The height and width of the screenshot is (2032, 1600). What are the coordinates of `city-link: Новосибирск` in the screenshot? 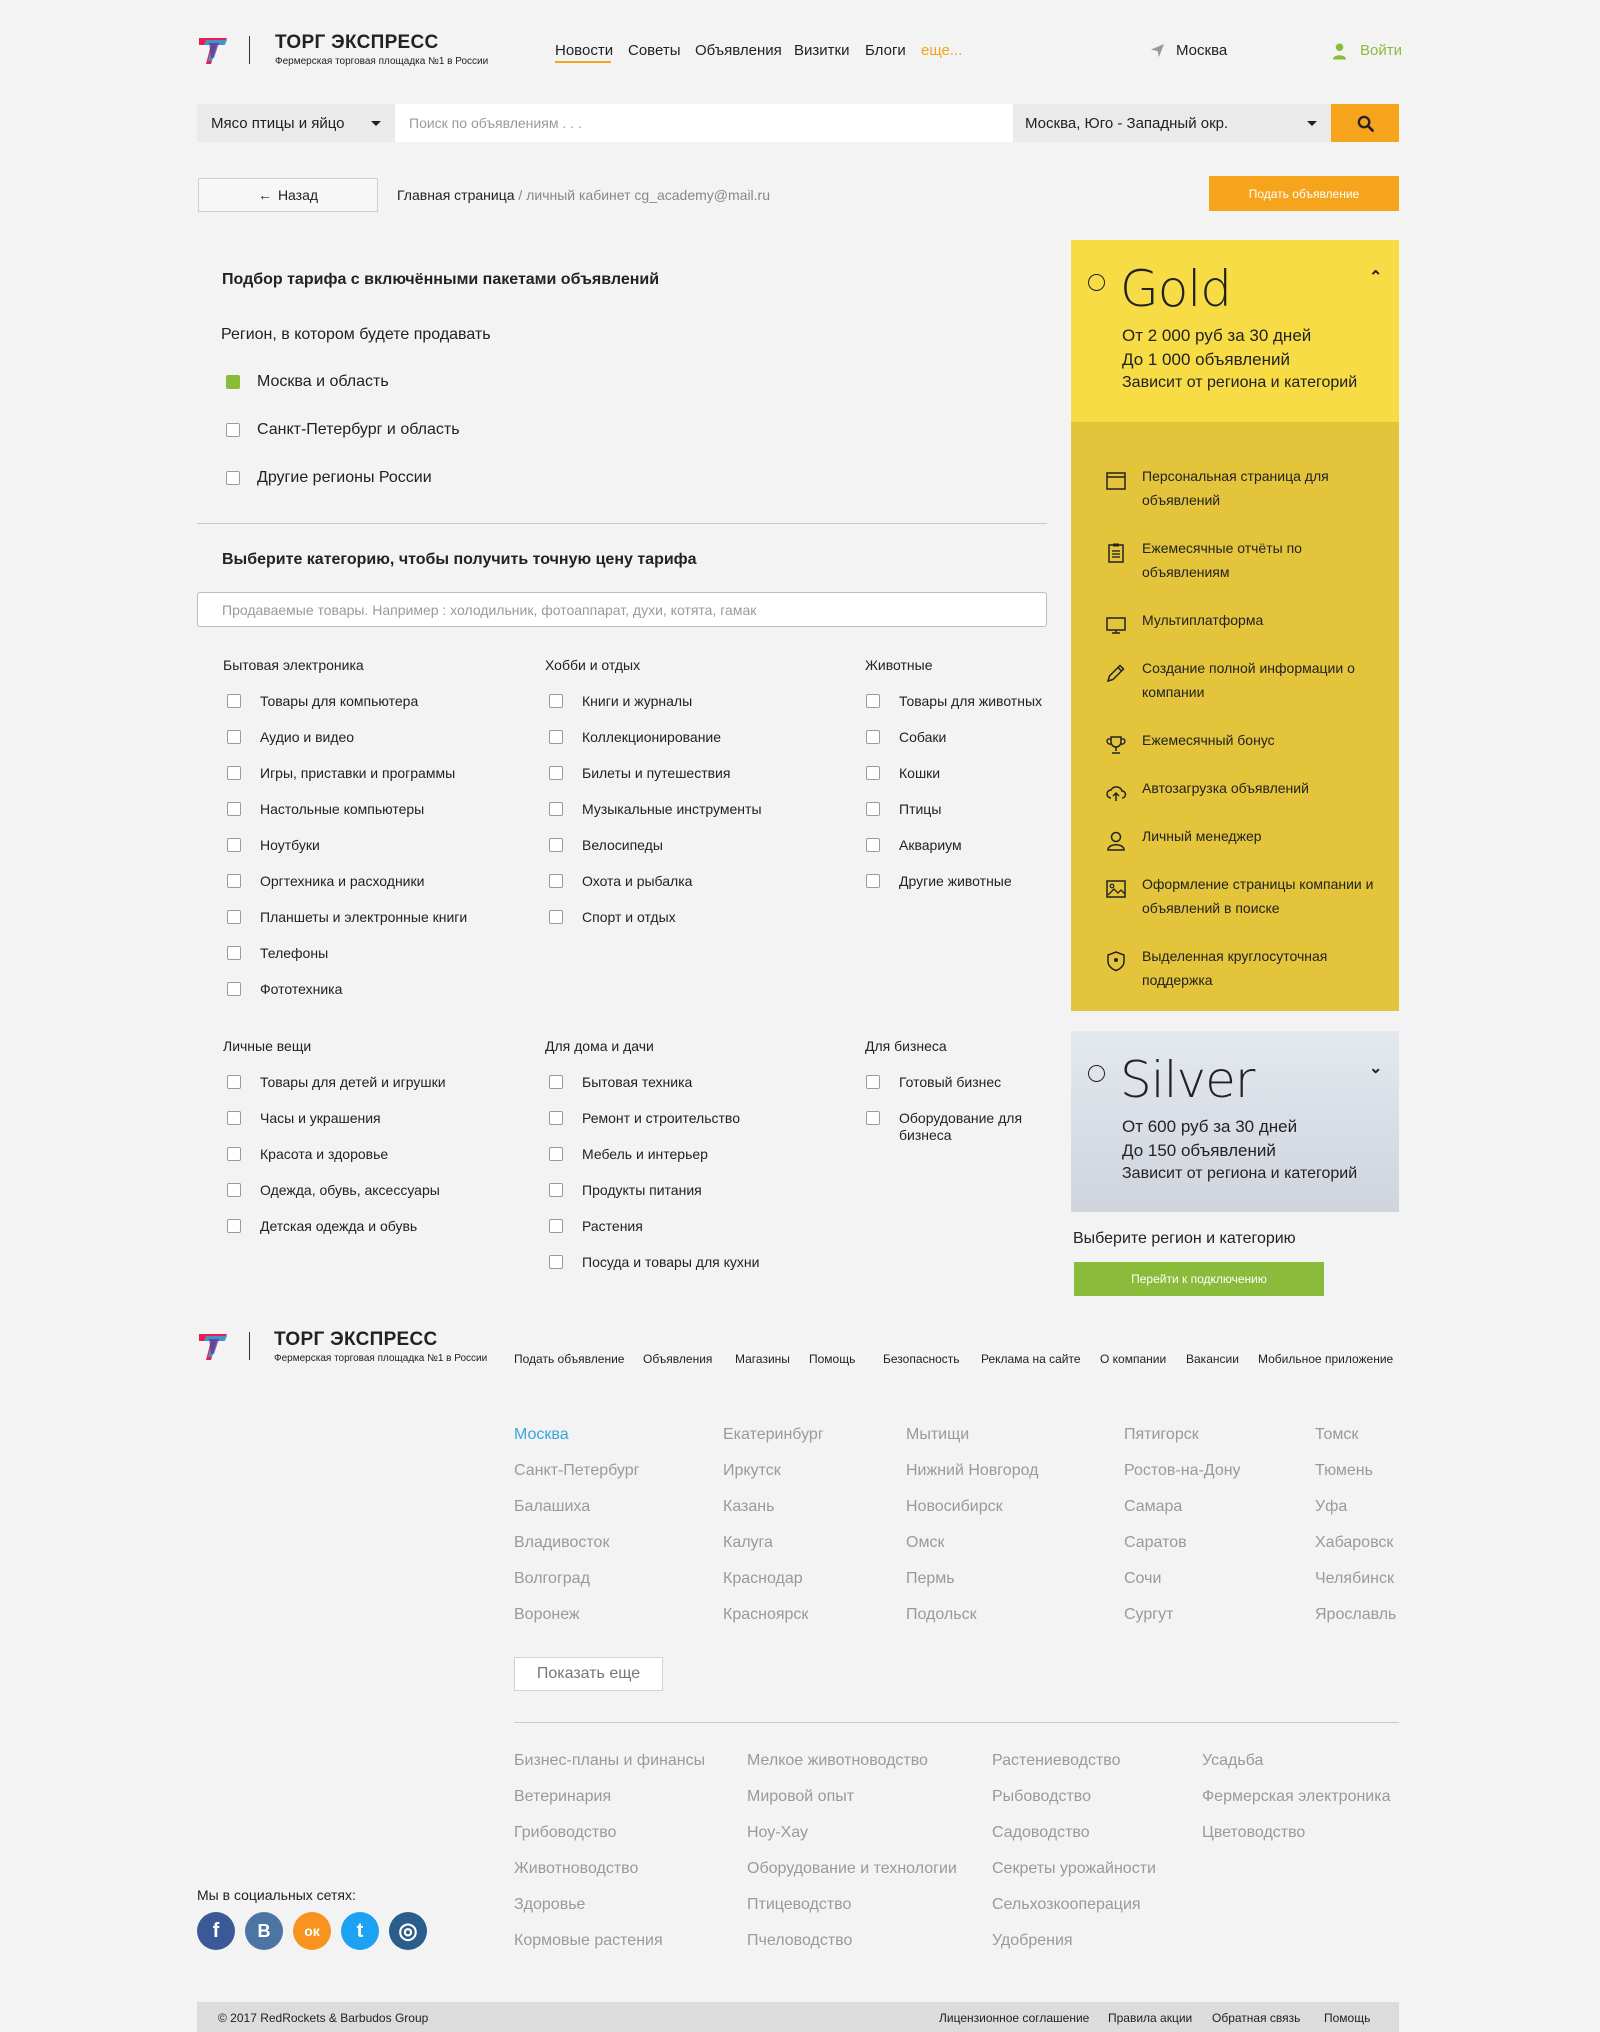 It's located at (954, 1507).